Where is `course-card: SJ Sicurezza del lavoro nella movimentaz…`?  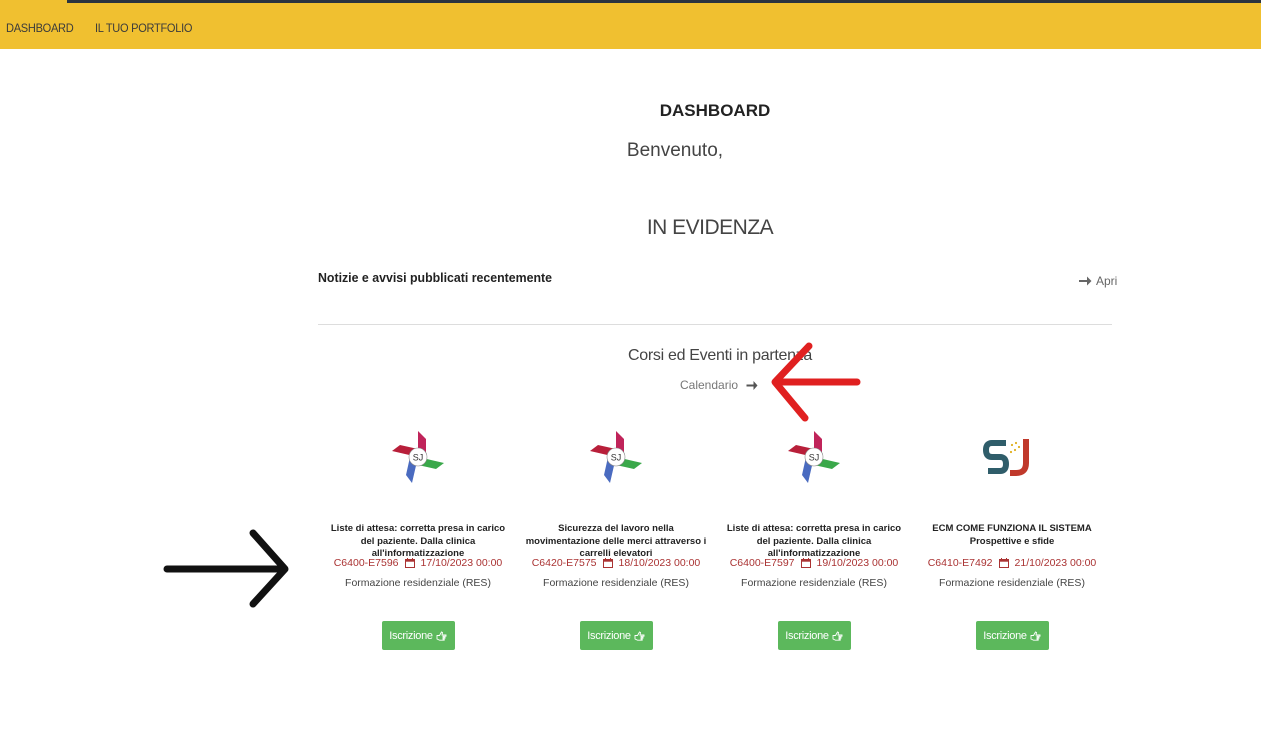
course-card: SJ Sicurezza del lavoro nella movimentaz… is located at coordinates (616, 538).